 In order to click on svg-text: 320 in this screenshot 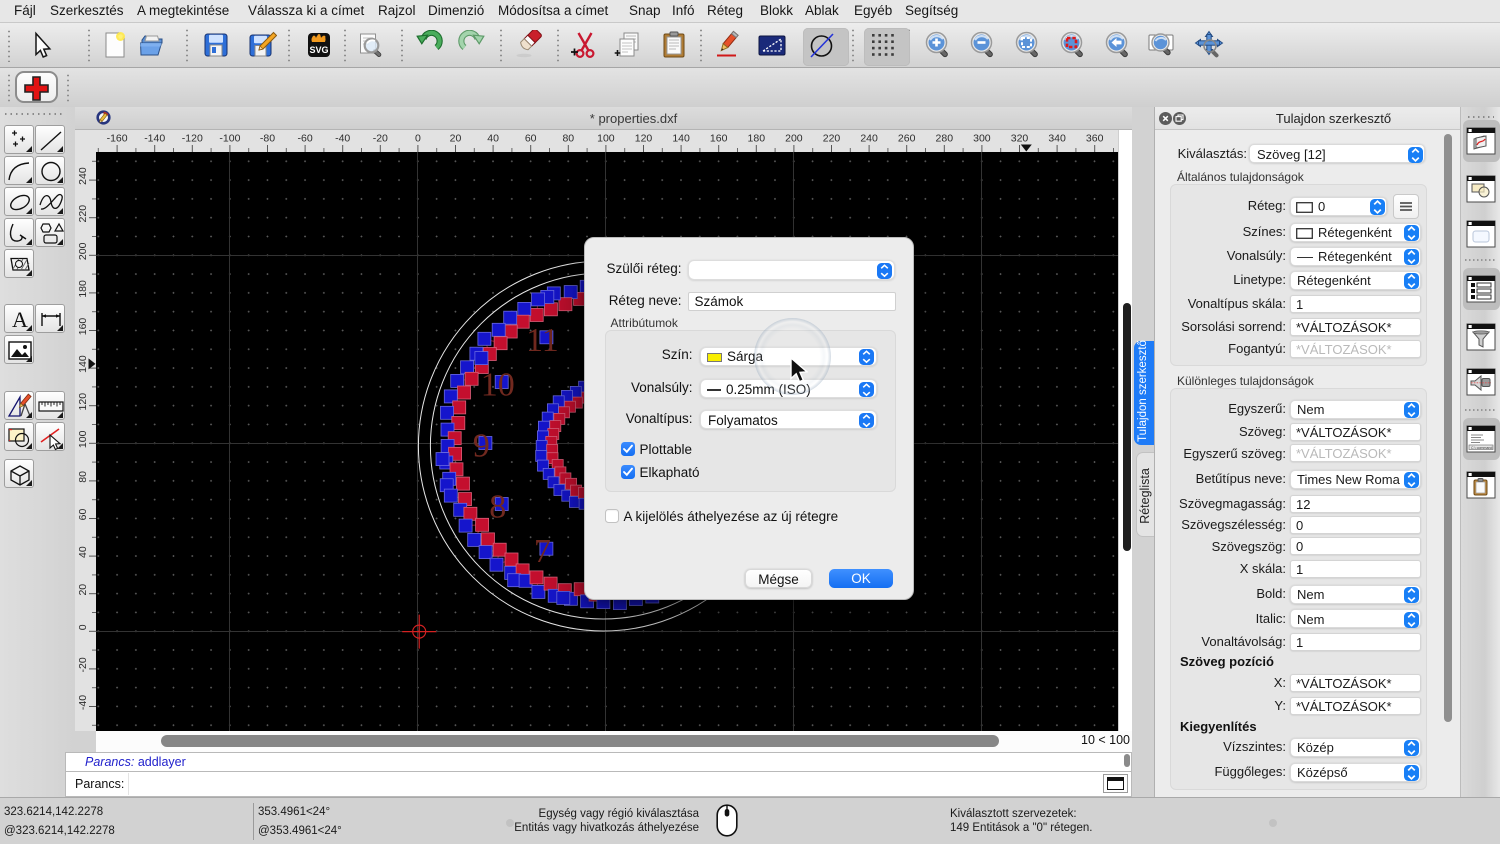, I will do `click(1019, 139)`.